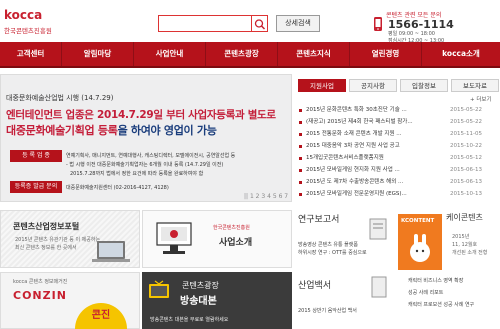  I want to click on whitepaper-card: 산업백서 2015 상반기 음악산업 백서, so click(346, 299).